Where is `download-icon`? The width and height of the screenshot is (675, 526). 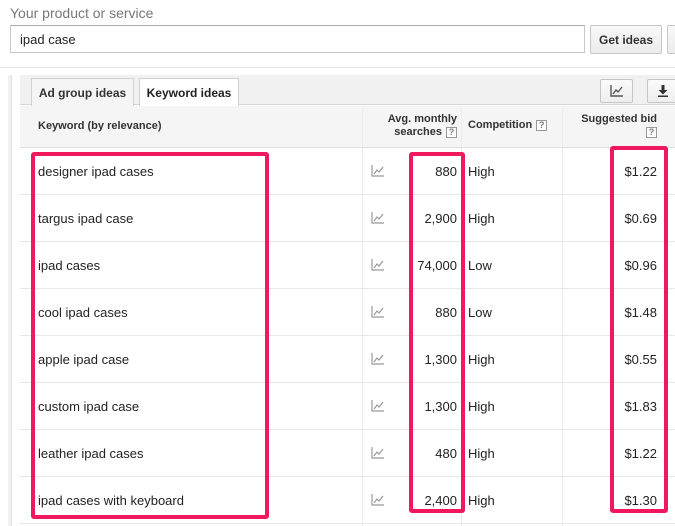
download-icon is located at coordinates (663, 91).